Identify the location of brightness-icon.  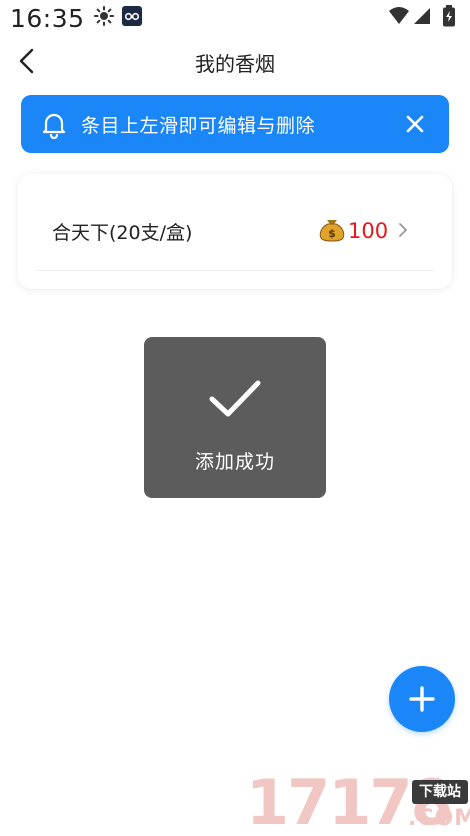
(104, 18).